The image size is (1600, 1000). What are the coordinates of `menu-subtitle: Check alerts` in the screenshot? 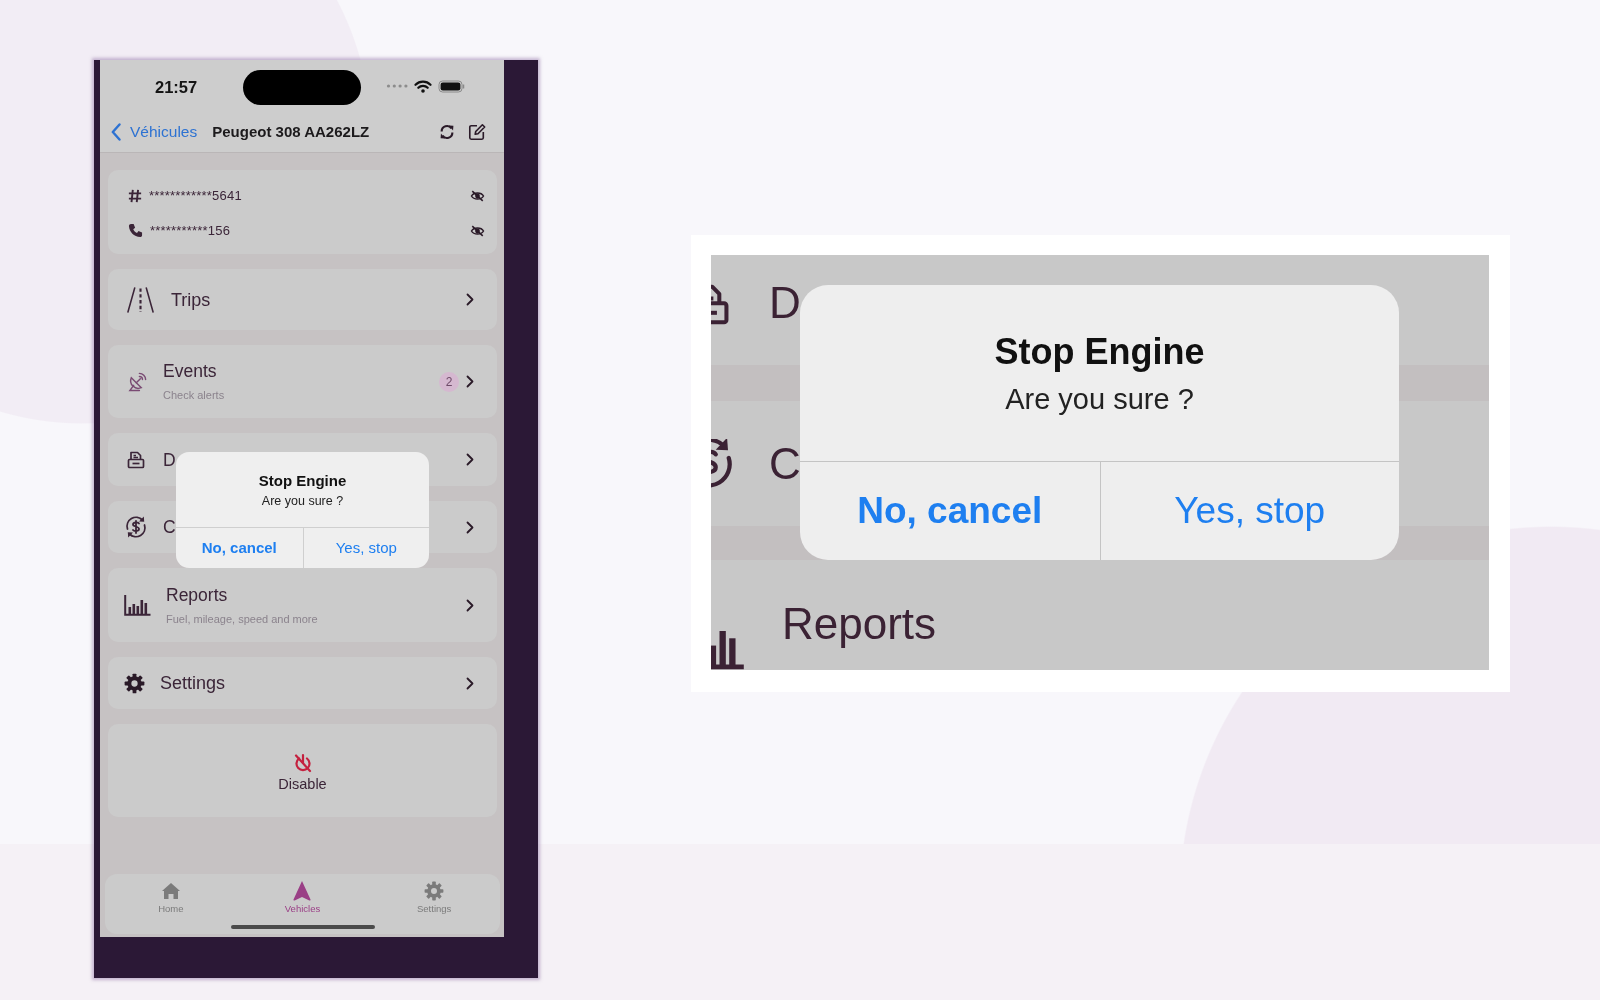 It's located at (194, 395).